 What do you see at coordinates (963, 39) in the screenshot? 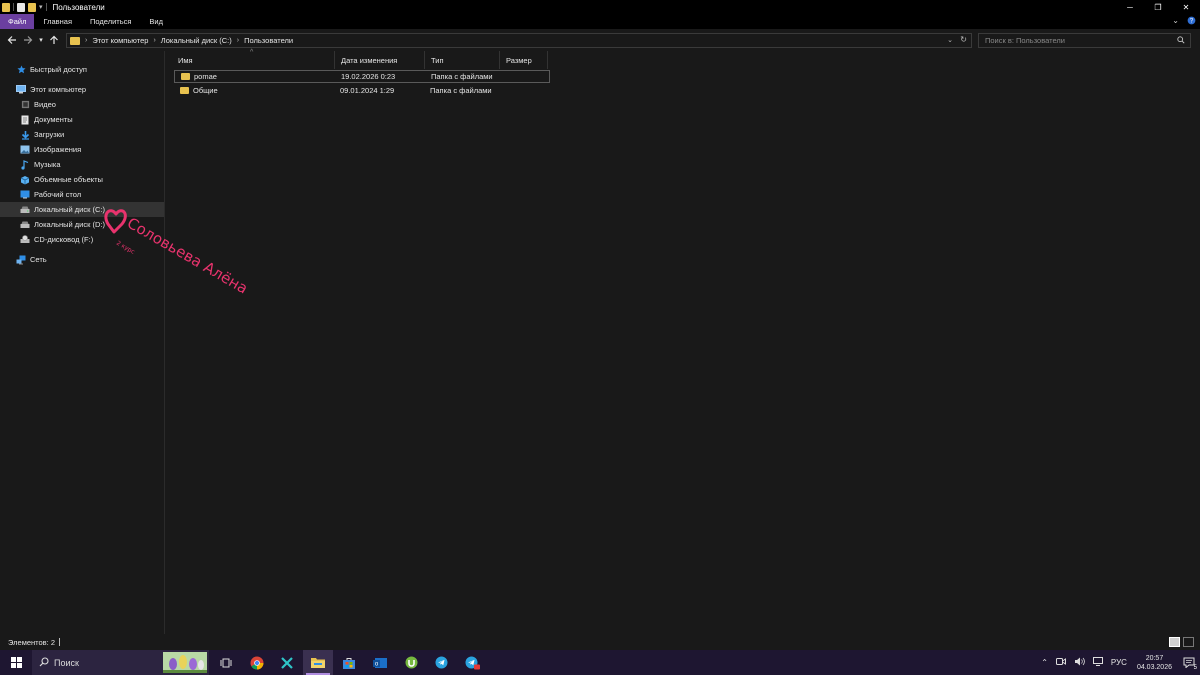
I see `refresh-icon: ↻` at bounding box center [963, 39].